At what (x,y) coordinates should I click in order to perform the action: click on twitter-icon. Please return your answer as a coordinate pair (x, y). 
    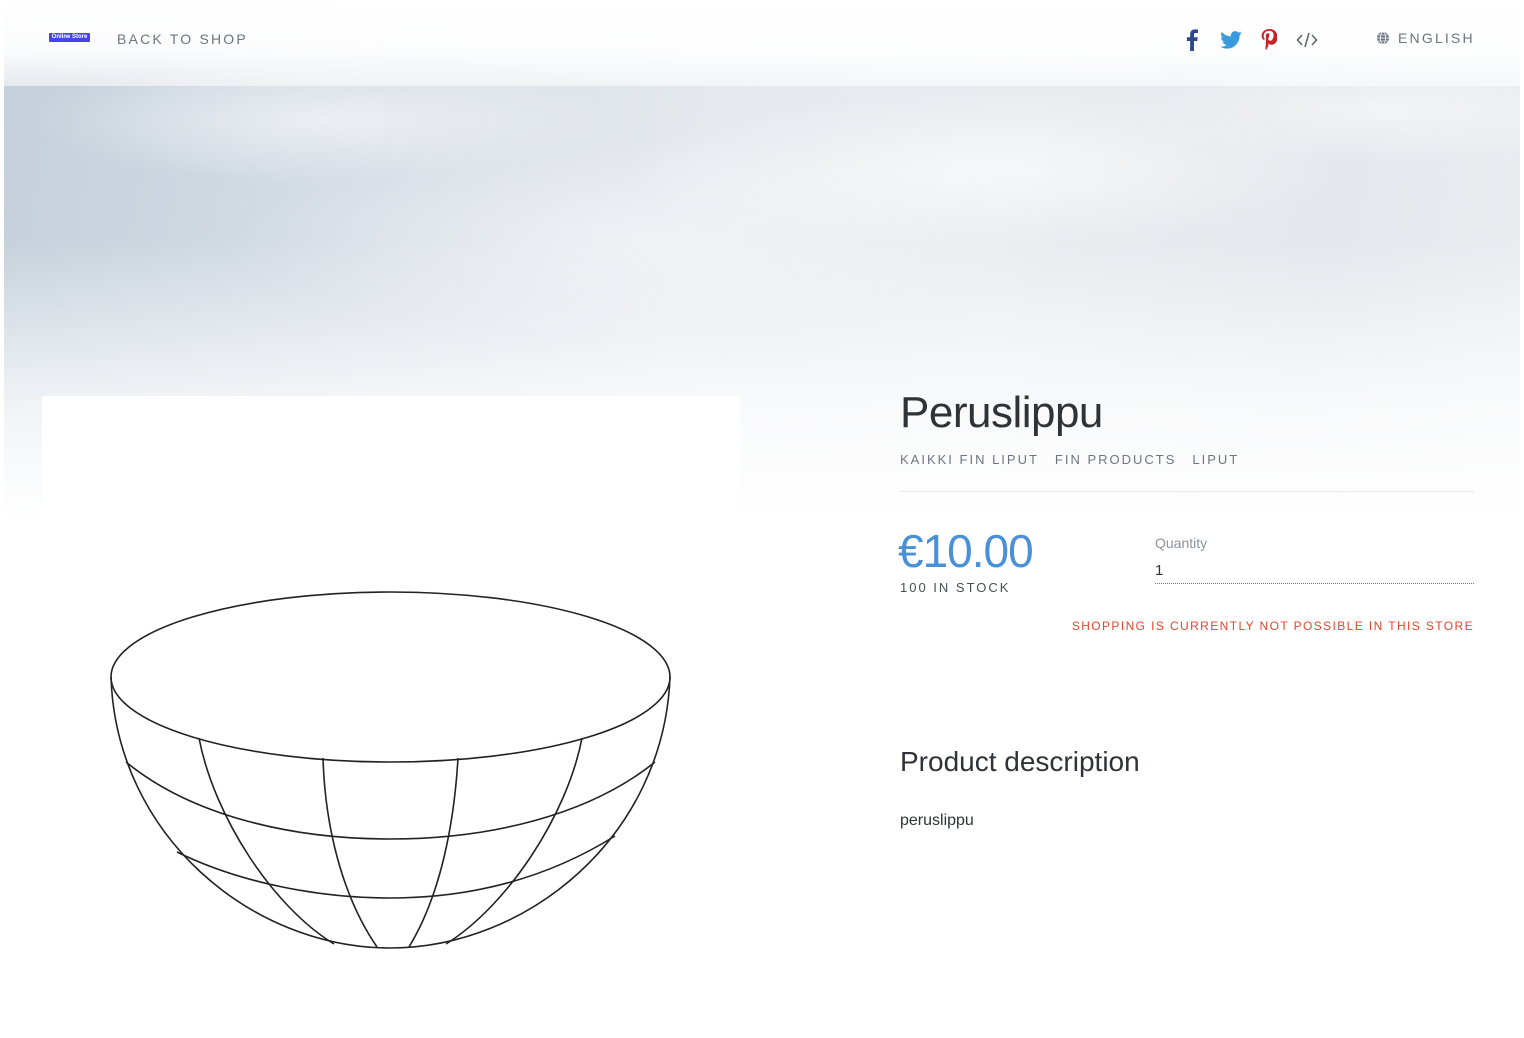
    Looking at the image, I should click on (1231, 40).